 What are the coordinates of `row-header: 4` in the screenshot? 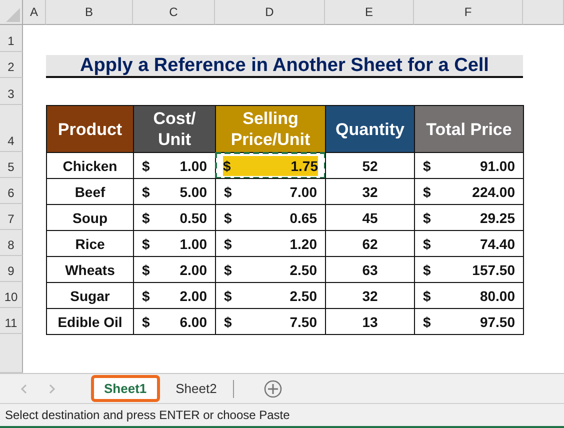 It's located at (11, 128).